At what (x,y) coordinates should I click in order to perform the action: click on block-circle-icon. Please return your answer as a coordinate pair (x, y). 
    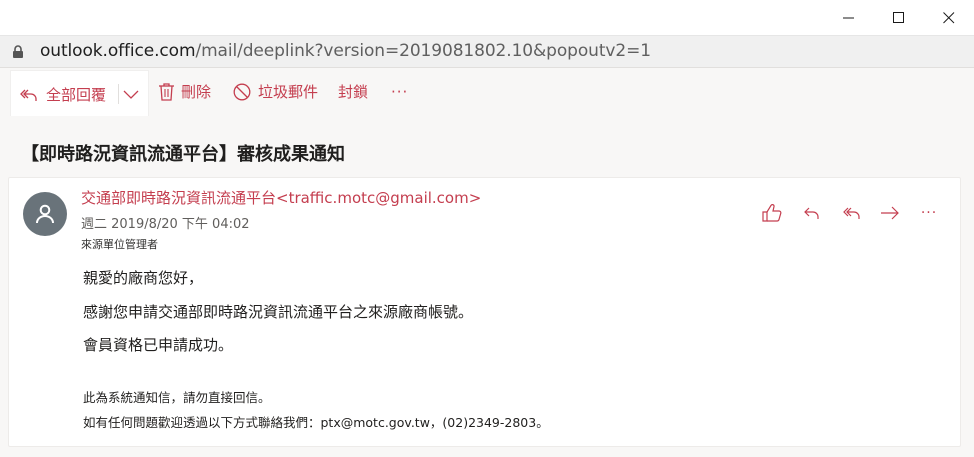
    Looking at the image, I should click on (242, 91).